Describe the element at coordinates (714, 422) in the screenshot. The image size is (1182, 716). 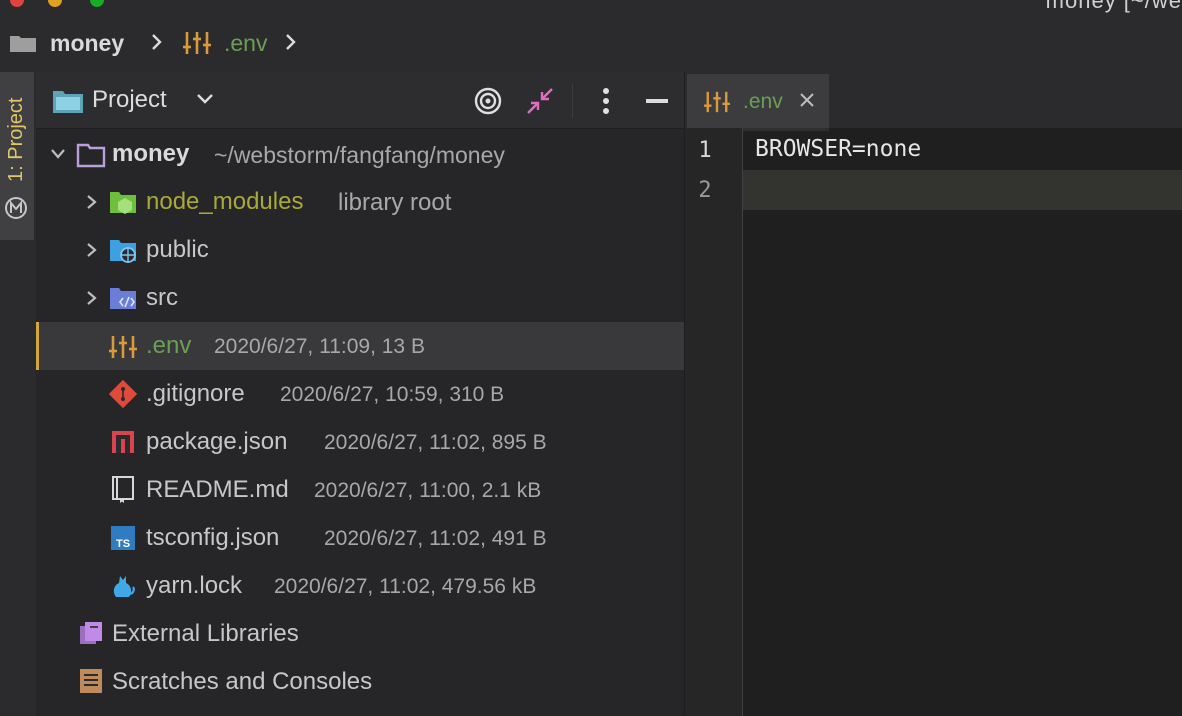
I see `line-number-gutter: 1 2` at that location.